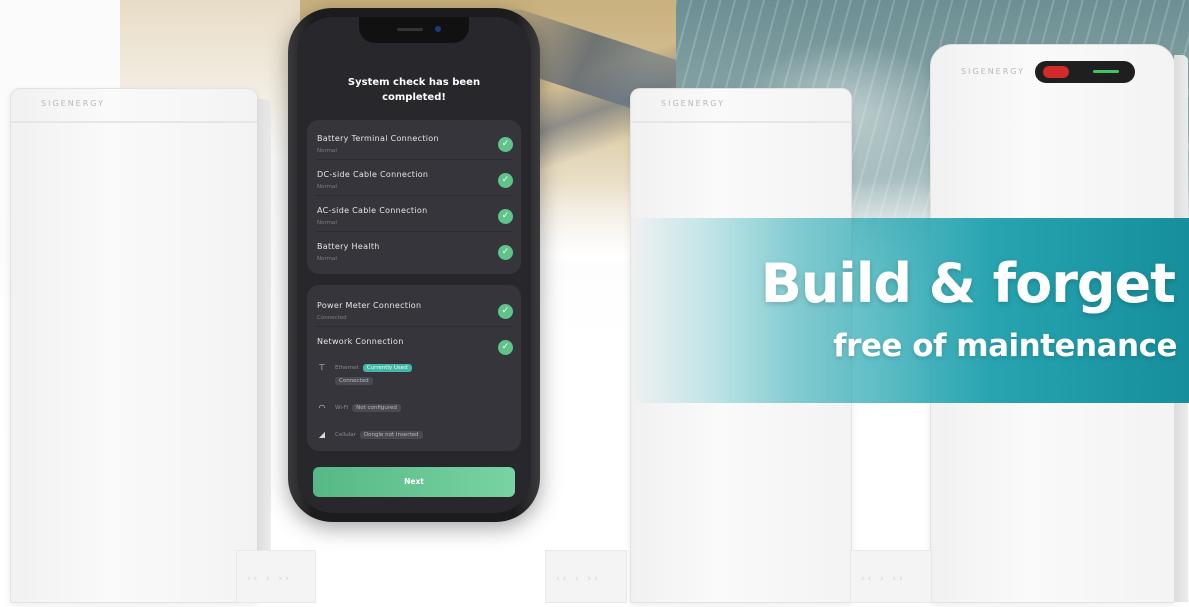 The width and height of the screenshot is (1189, 607). Describe the element at coordinates (414, 90) in the screenshot. I see `system-check-title: System check has been completed!` at that location.